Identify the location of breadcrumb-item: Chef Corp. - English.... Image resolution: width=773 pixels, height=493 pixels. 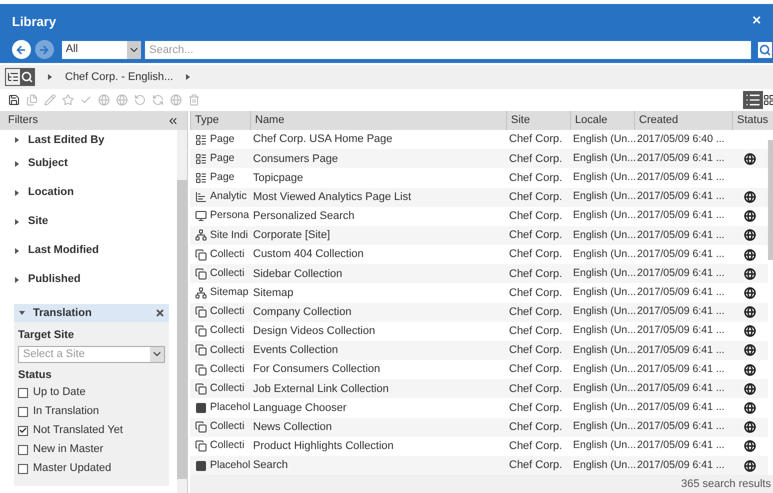
(119, 77).